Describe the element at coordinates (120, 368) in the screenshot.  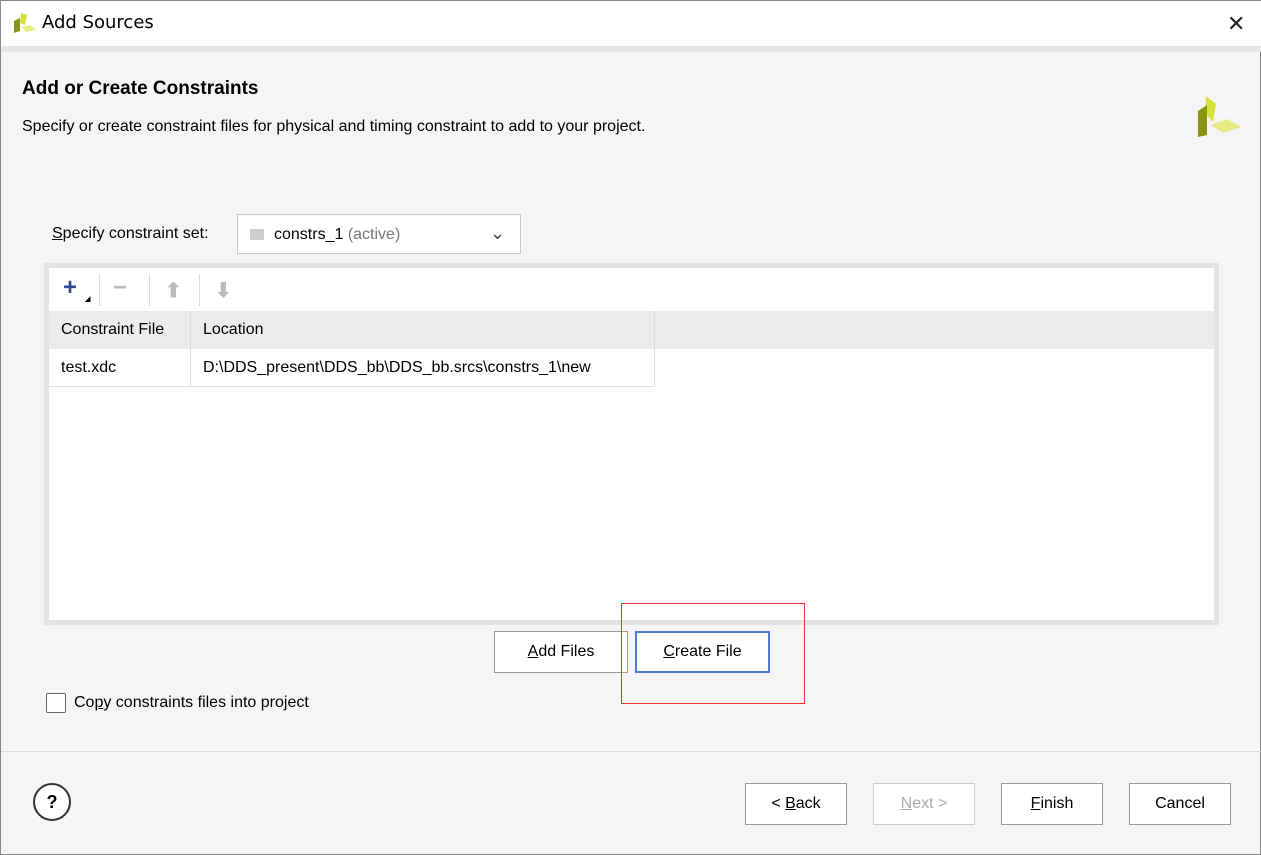
I see `cell-file: test.xdc` at that location.